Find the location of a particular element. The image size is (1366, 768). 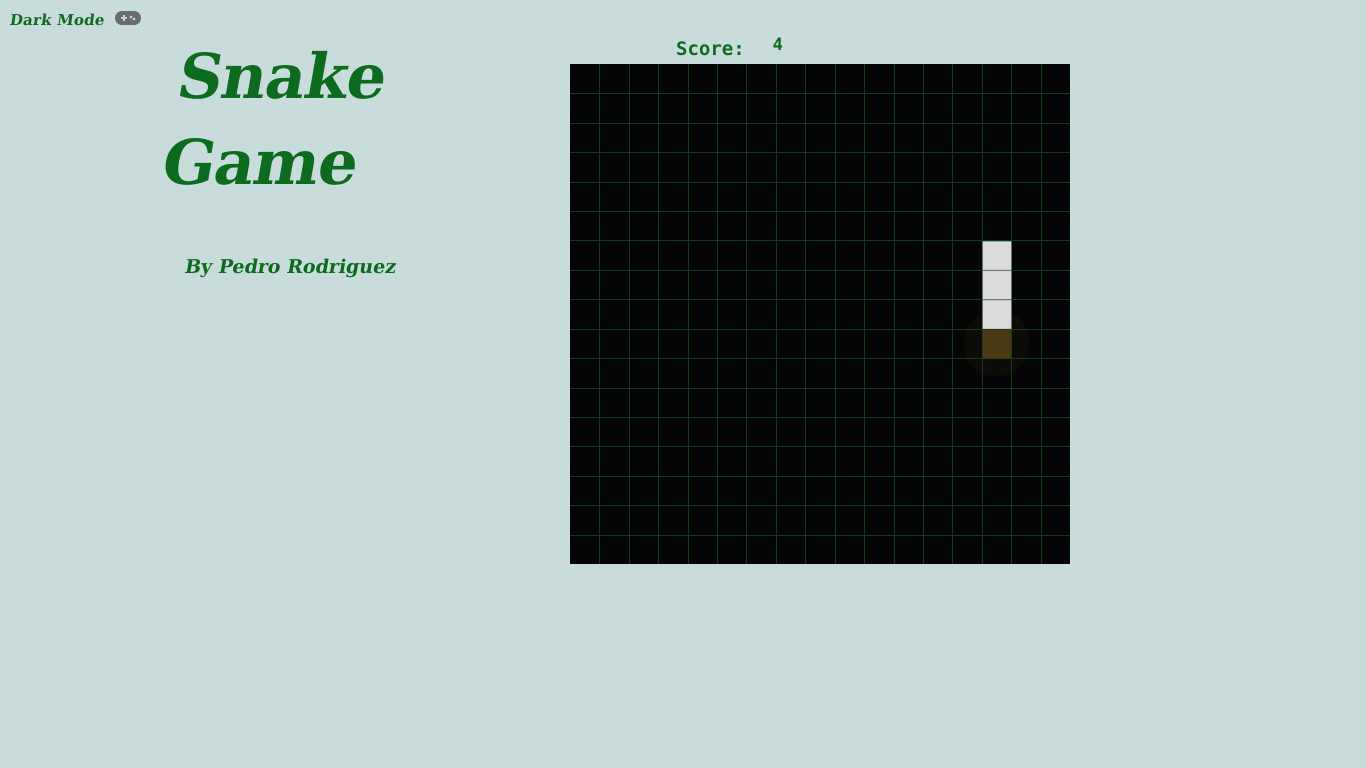

dark-mode-toggle is located at coordinates (127, 18).